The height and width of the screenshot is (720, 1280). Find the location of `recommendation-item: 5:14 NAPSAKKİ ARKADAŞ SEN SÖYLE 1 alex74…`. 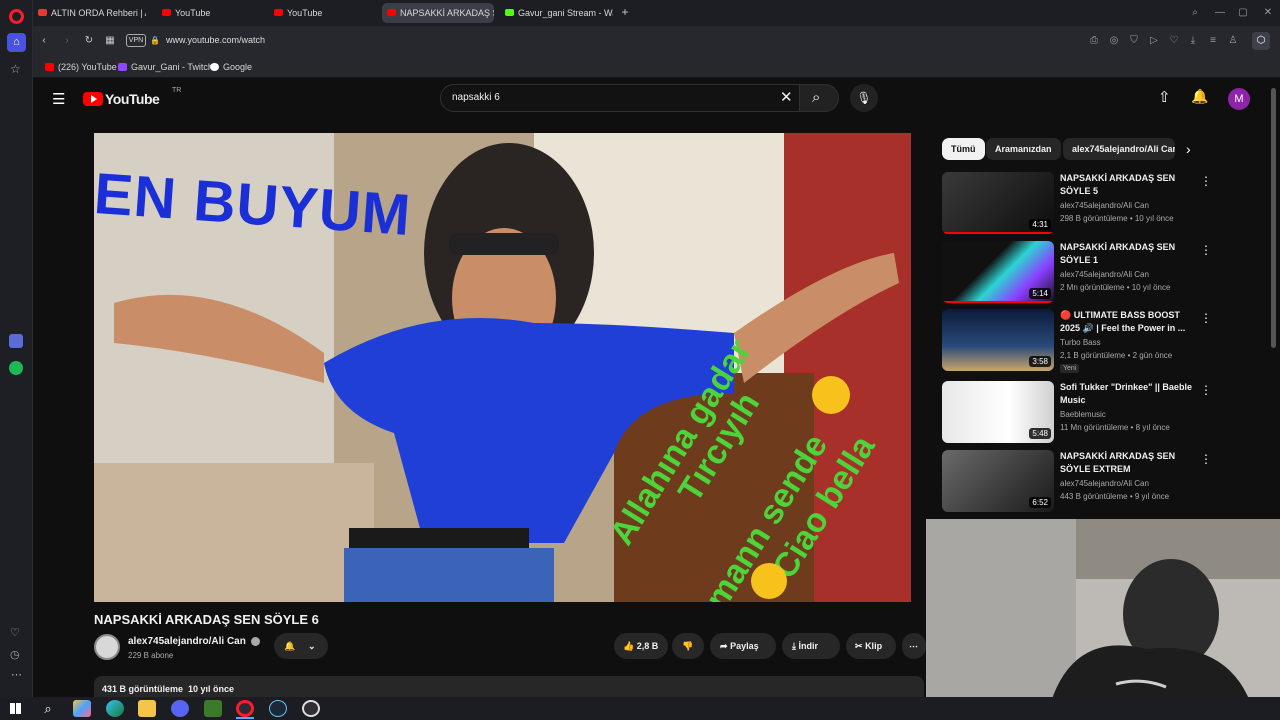

recommendation-item: 5:14 NAPSAKKİ ARKADAŞ SEN SÖYLE 1 alex74… is located at coordinates (1087, 273).